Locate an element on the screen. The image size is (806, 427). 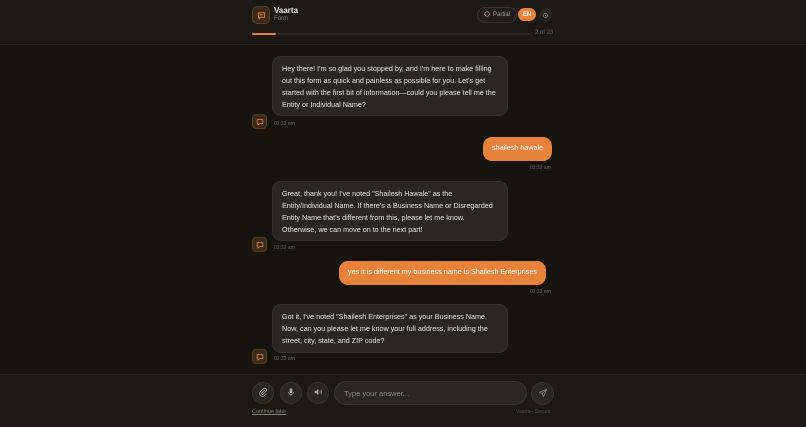
partial-button: Partial is located at coordinates (497, 15).